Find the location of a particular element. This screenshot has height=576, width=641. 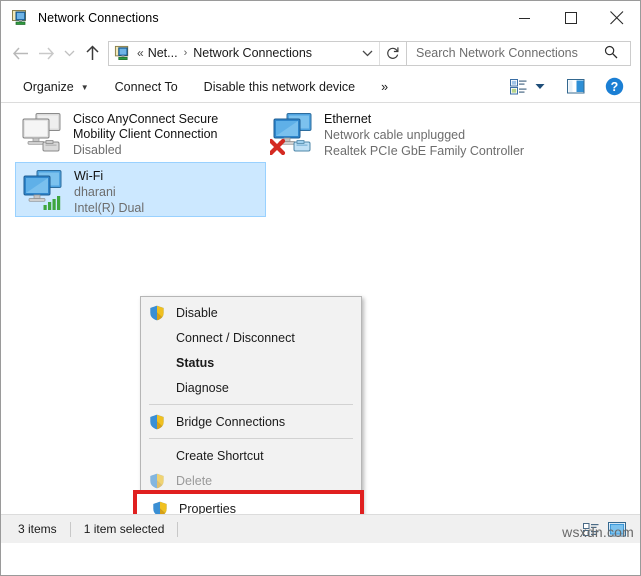

breadcrumb-item-1: Network Connections is located at coordinates (252, 53).